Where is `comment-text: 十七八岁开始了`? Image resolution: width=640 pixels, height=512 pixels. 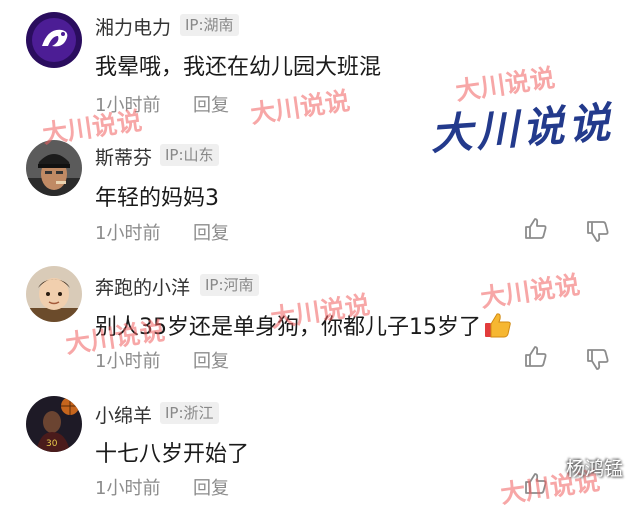
comment-text: 十七八岁开始了 is located at coordinates (172, 454).